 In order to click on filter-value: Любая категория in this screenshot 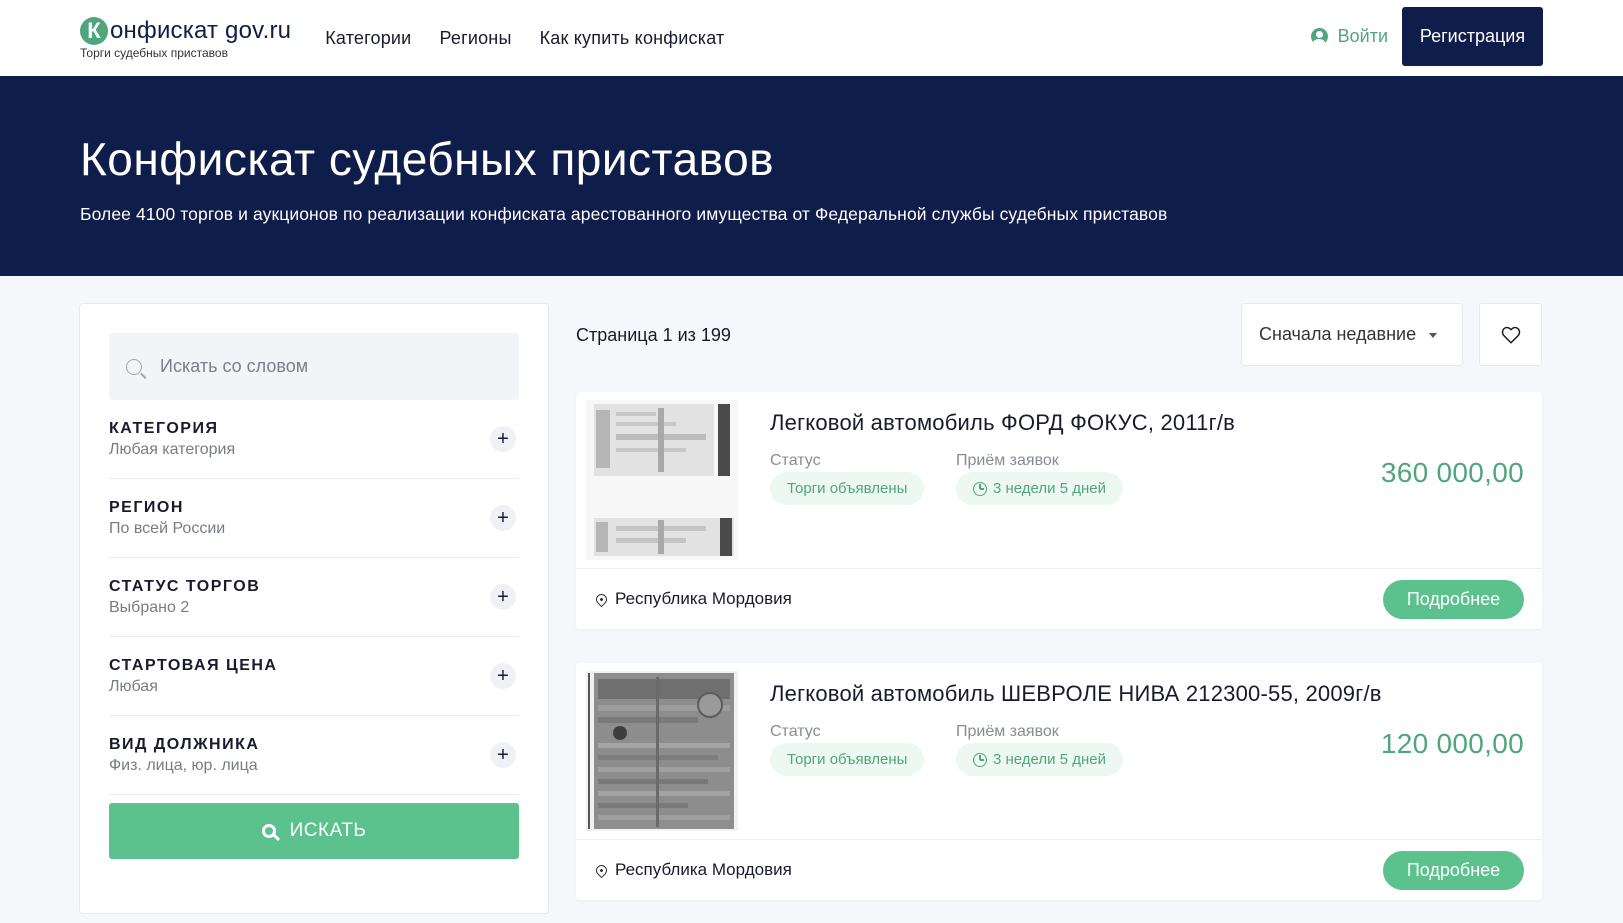, I will do `click(172, 449)`.